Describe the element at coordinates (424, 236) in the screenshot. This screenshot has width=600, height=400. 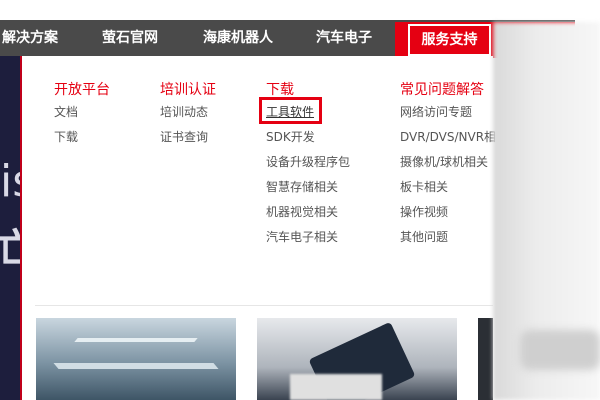
I see `link-other-issues: 其他问题` at that location.